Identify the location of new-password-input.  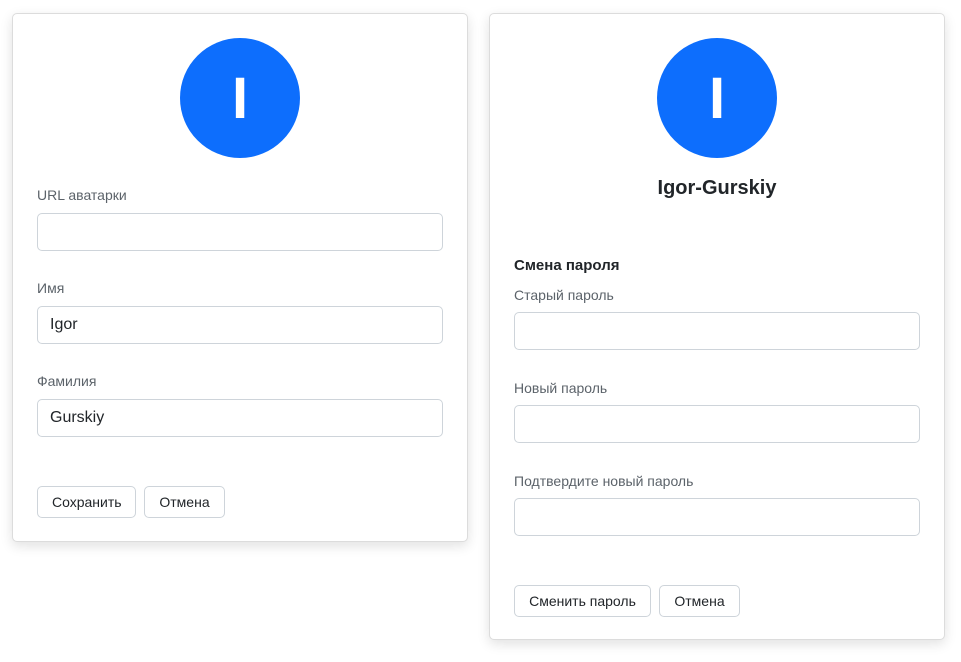
(717, 424).